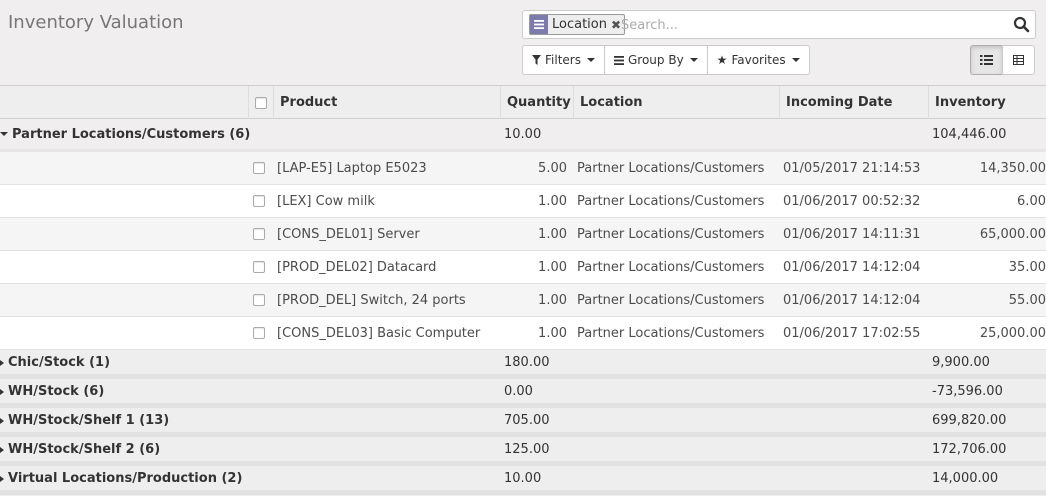 The width and height of the screenshot is (1046, 496). I want to click on date-cell: 01/06/2017 14:11:31, so click(852, 234).